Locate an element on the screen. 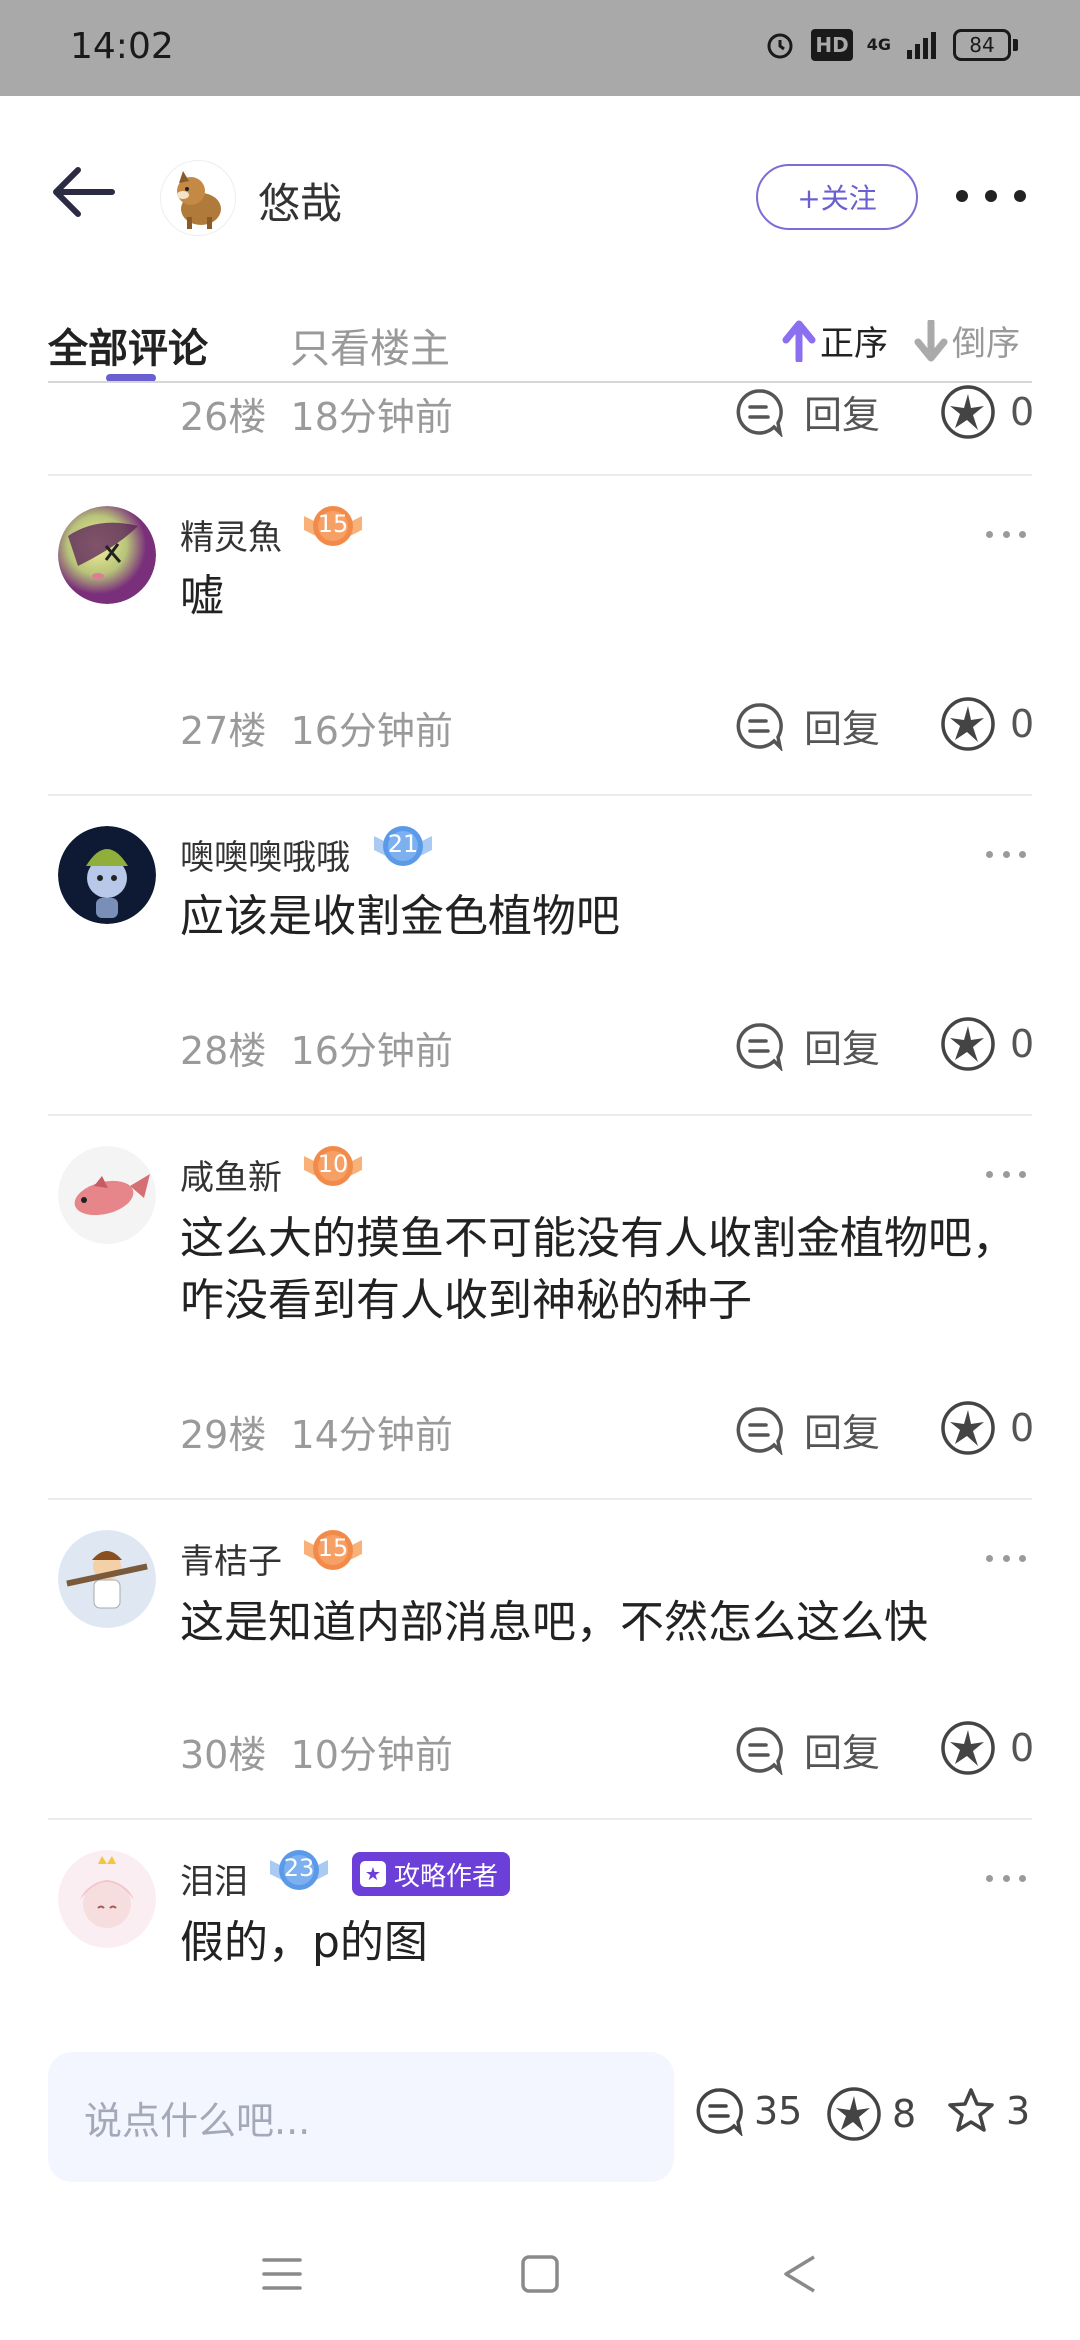  comment-count-button: 35 is located at coordinates (748, 2111).